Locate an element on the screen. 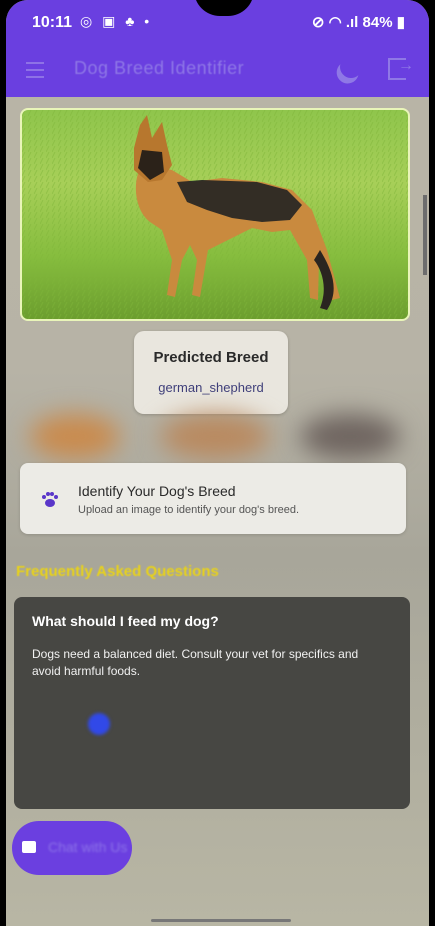  chat-button-label: Chat with Us is located at coordinates (88, 847).